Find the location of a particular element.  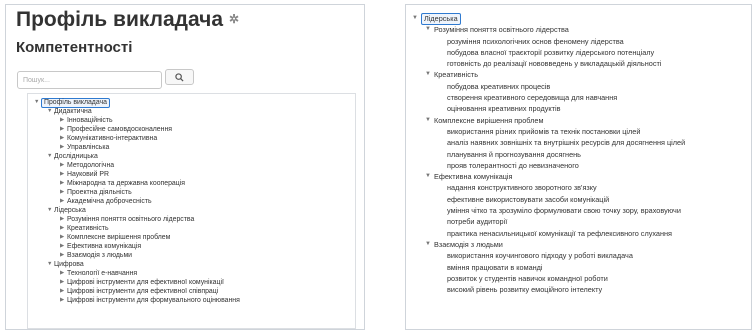

tree-node-label: Професійне самовдосконалення is located at coordinates (119, 129).